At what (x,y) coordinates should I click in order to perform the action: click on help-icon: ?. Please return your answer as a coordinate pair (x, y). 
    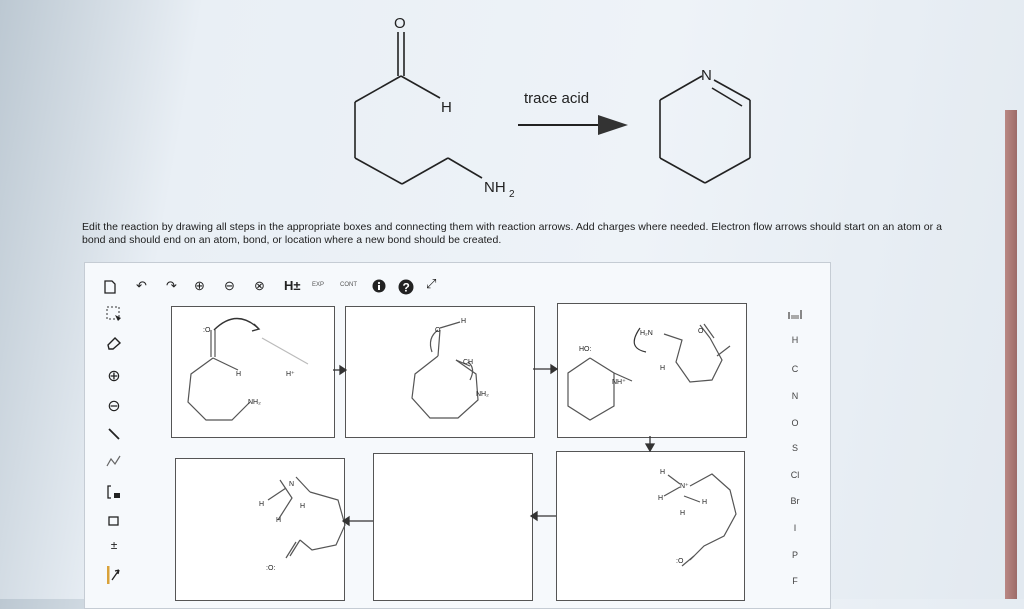
    Looking at the image, I should click on (406, 287).